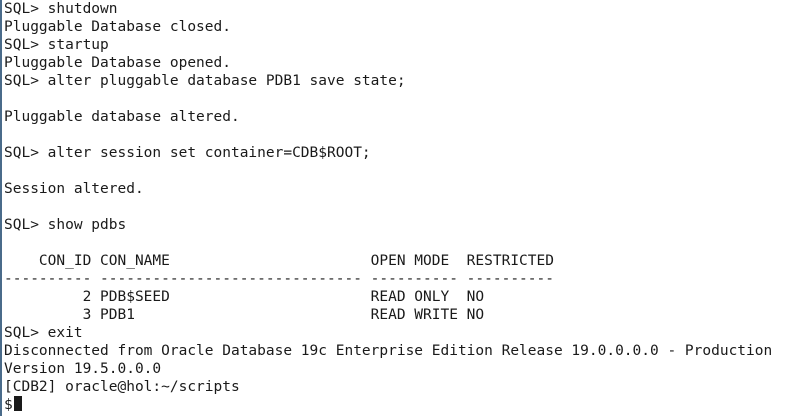  I want to click on terminal-line: SQL> exit, so click(43, 333).